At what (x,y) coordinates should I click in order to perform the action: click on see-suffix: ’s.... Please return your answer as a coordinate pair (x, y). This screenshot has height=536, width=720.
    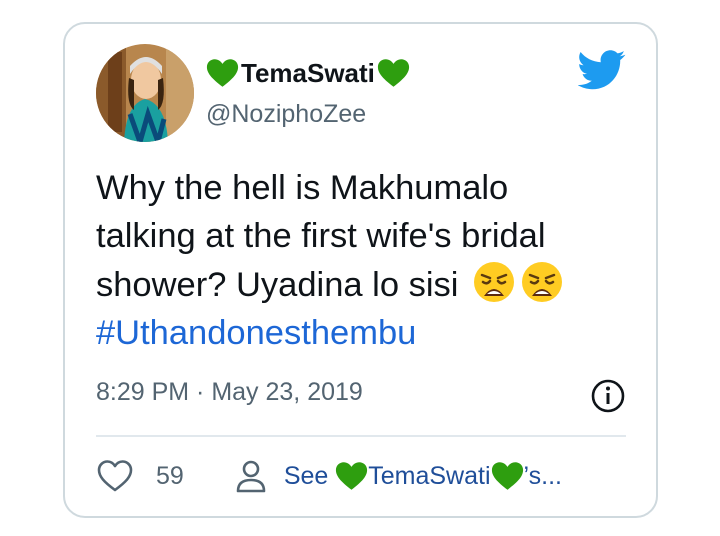
    Looking at the image, I should click on (542, 475).